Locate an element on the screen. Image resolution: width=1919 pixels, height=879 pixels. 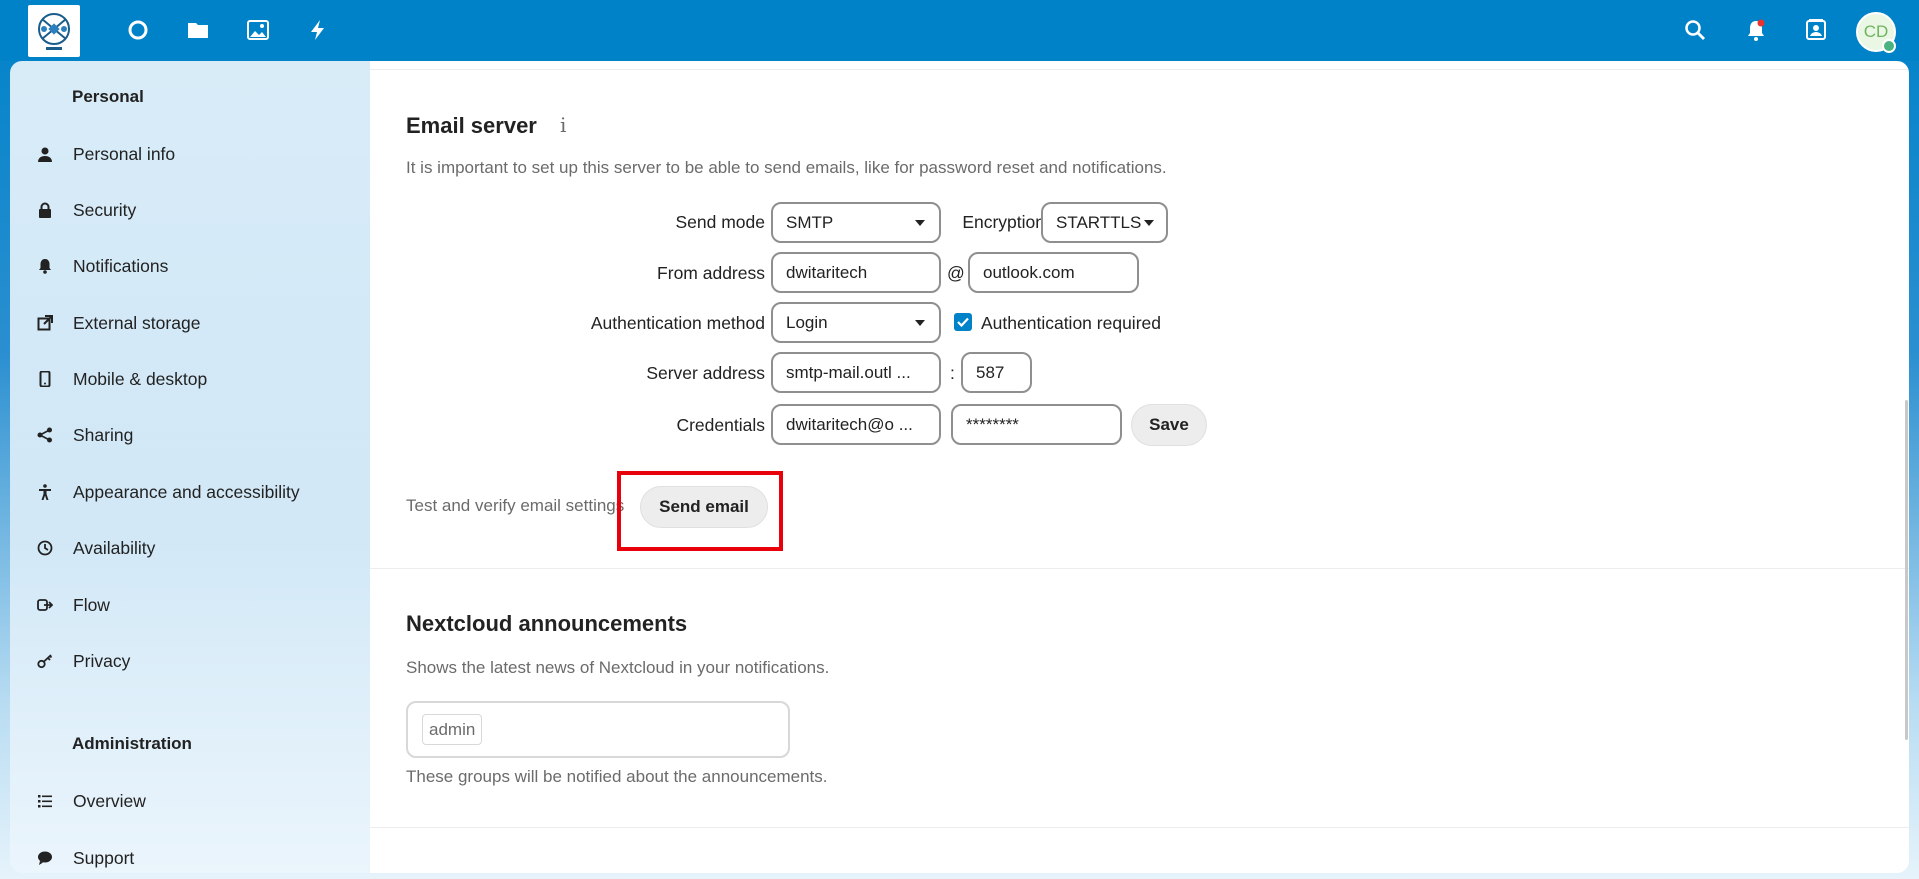
scrollbar is located at coordinates (1906, 570).